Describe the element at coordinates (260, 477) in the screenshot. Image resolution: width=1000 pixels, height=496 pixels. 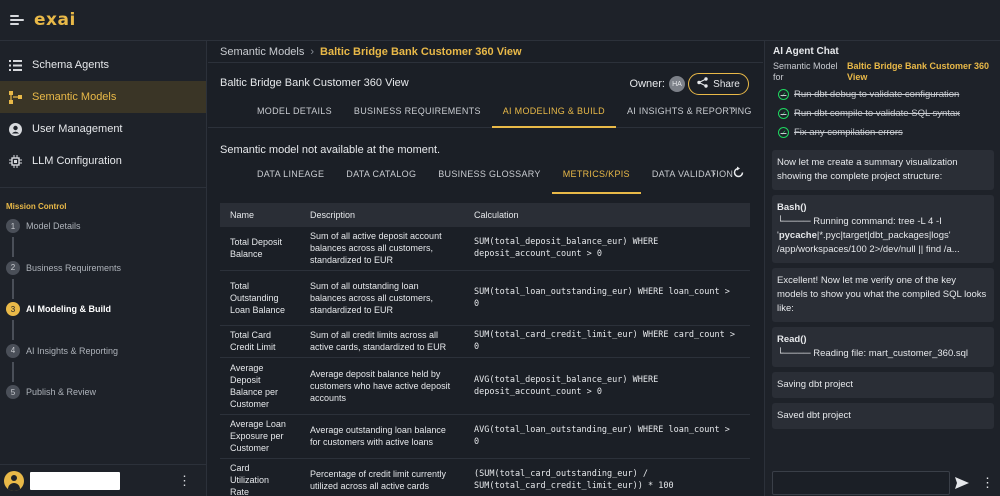
I see `metric-name: Card Utilization Rate` at that location.